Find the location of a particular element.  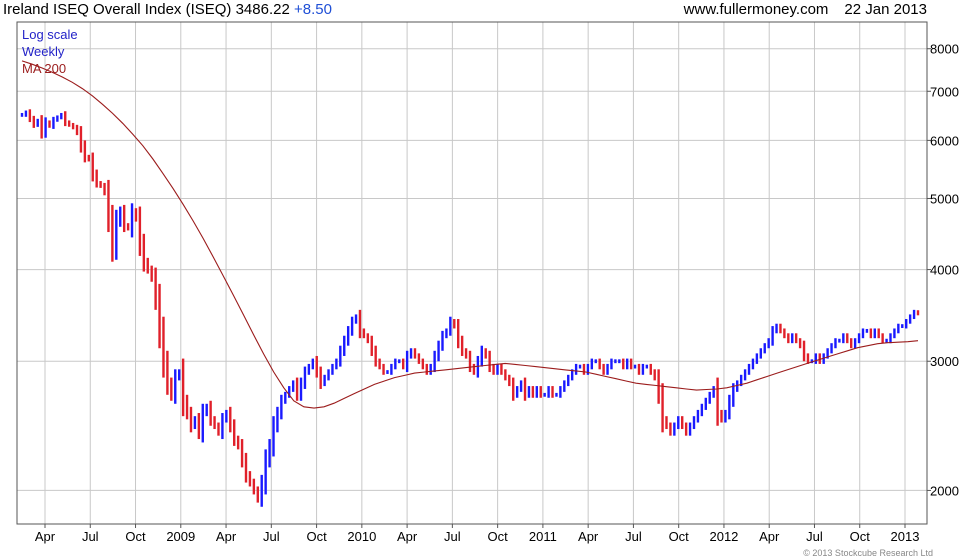

x-tick-label: 2012 is located at coordinates (723, 536).